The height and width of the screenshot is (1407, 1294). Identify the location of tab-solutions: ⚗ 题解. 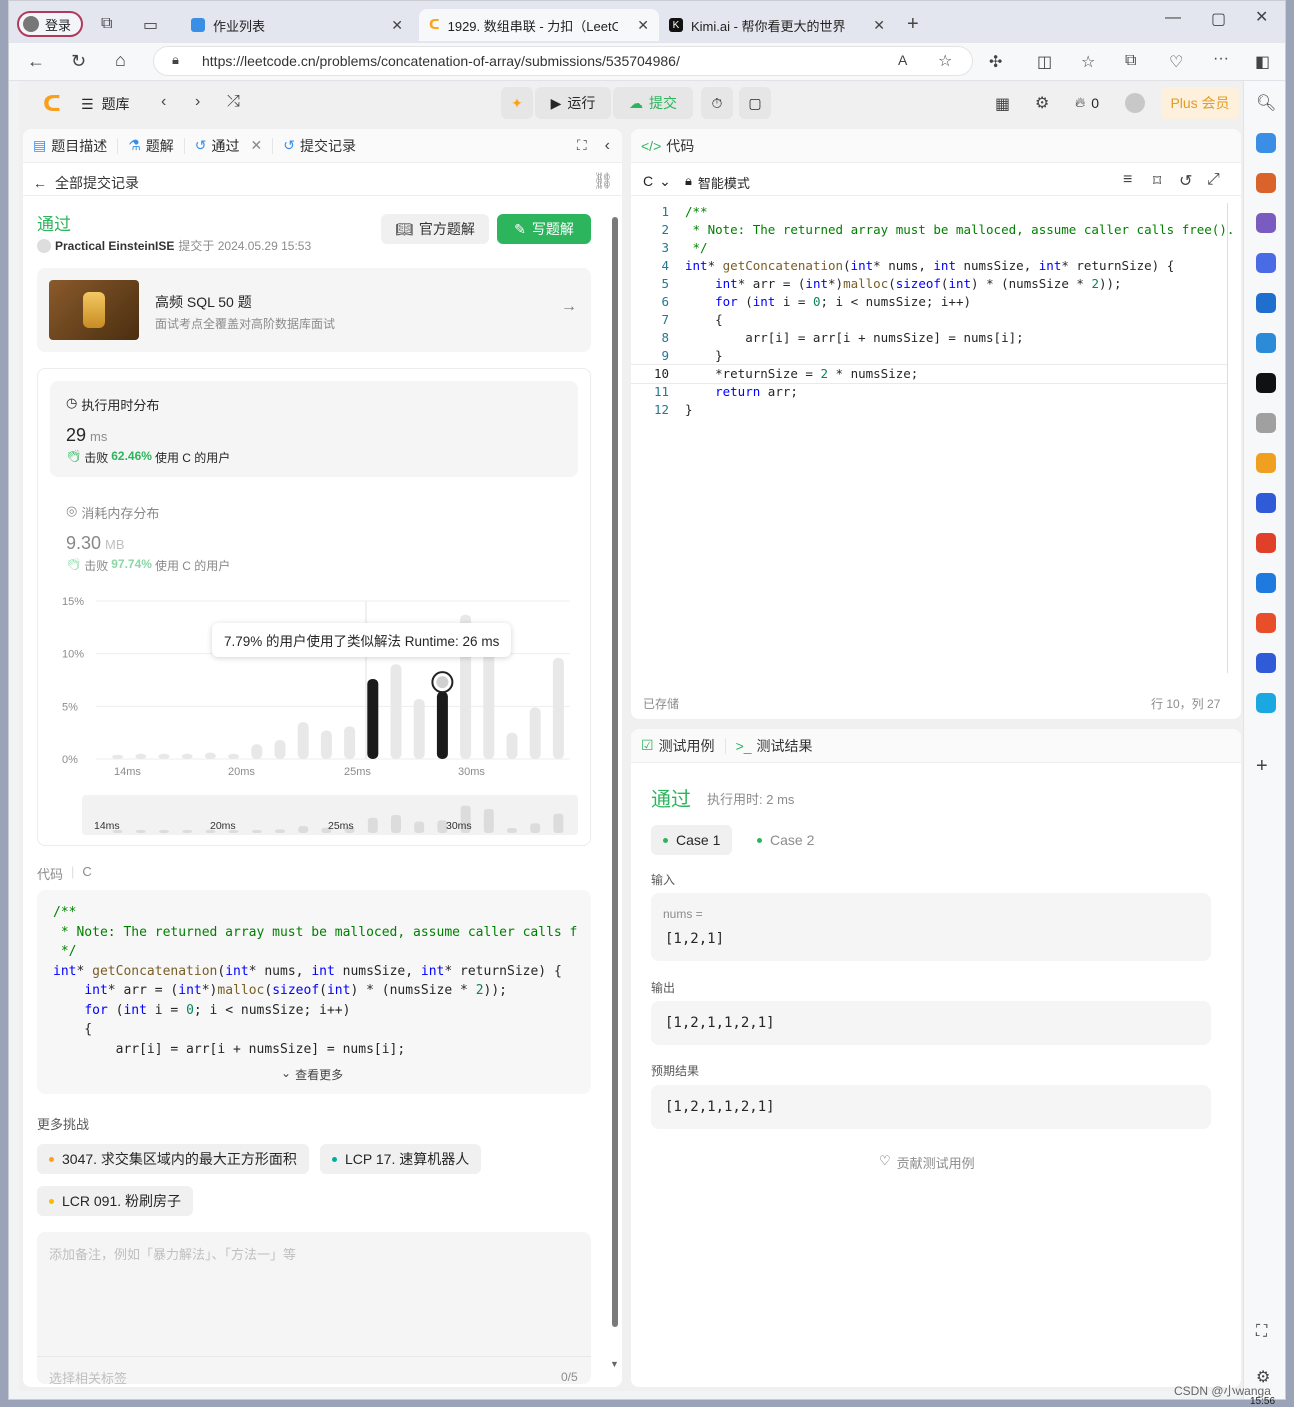
(151, 145).